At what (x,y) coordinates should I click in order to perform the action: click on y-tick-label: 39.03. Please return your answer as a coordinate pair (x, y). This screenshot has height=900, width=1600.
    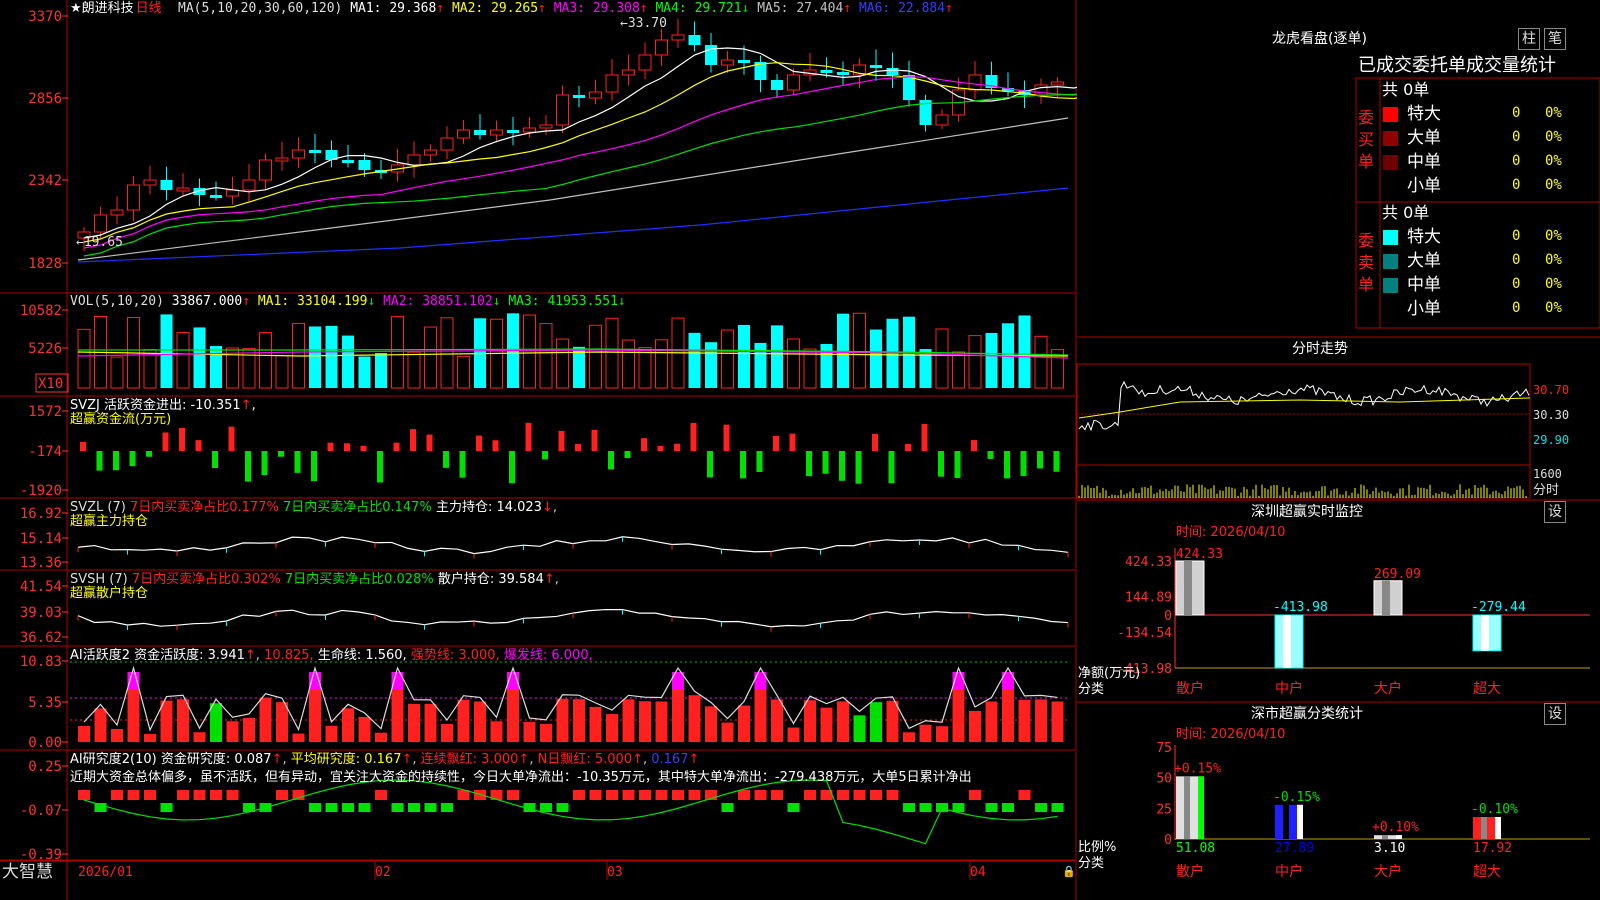
    Looking at the image, I should click on (41, 613).